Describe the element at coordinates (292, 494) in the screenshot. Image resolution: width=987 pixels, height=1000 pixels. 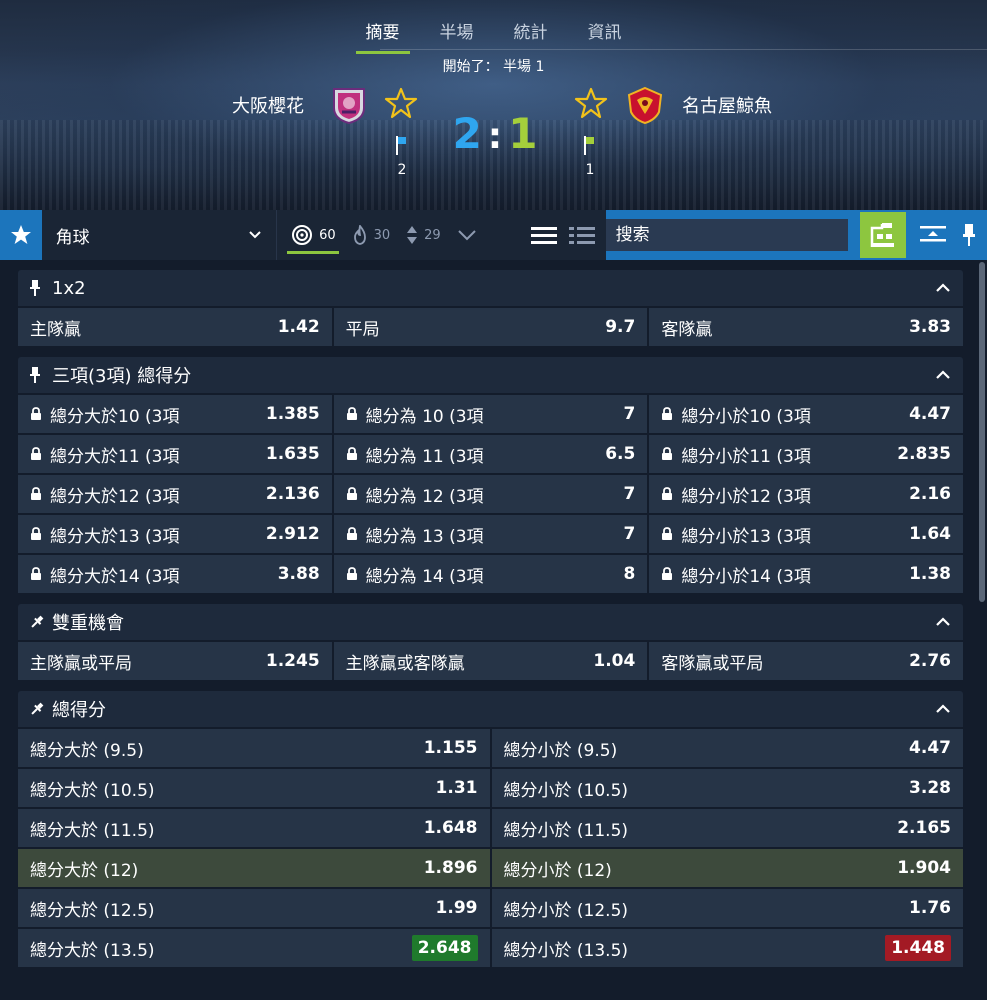
I see `odds-value: 2.136` at that location.